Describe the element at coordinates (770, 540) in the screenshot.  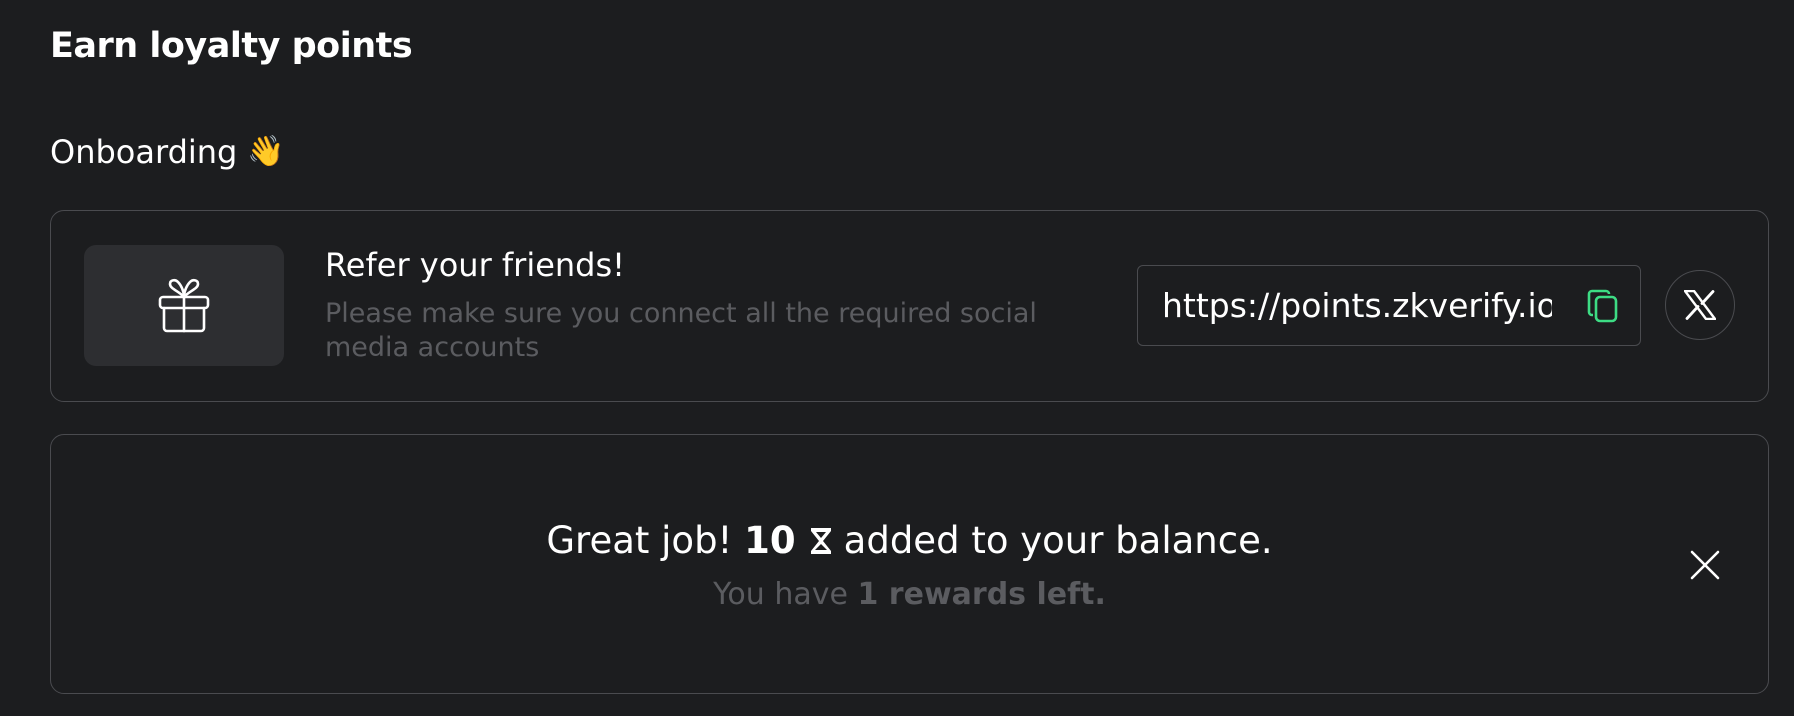
I see `reward-amount: 10` at that location.